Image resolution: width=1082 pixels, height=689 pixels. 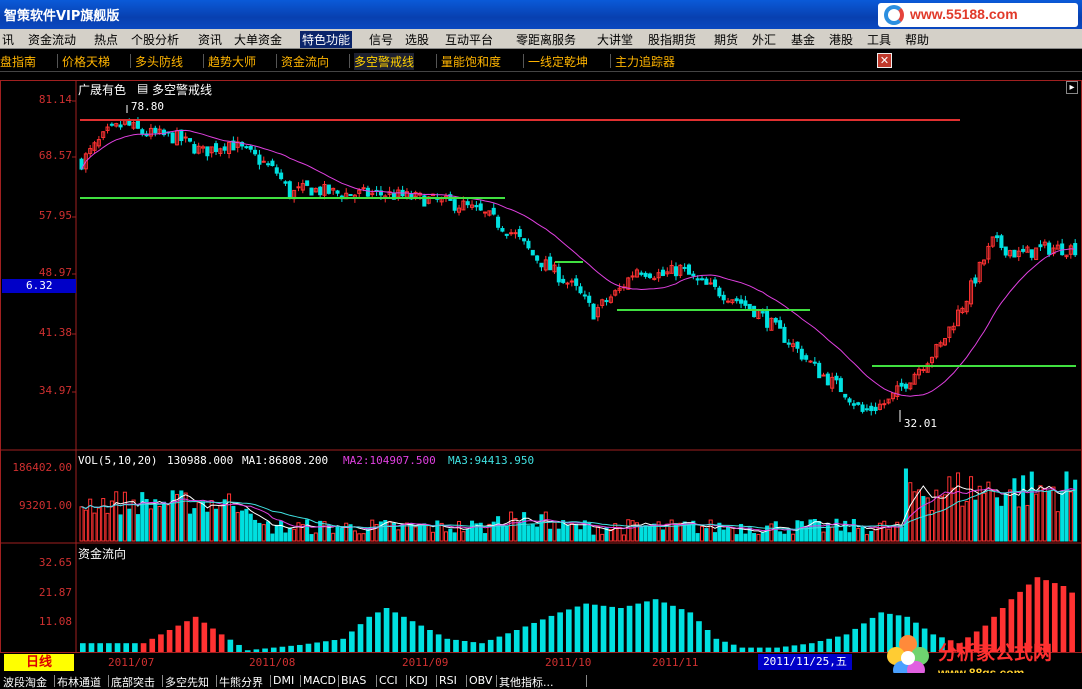 I want to click on indicator-icon: ▤, so click(x=143, y=88).